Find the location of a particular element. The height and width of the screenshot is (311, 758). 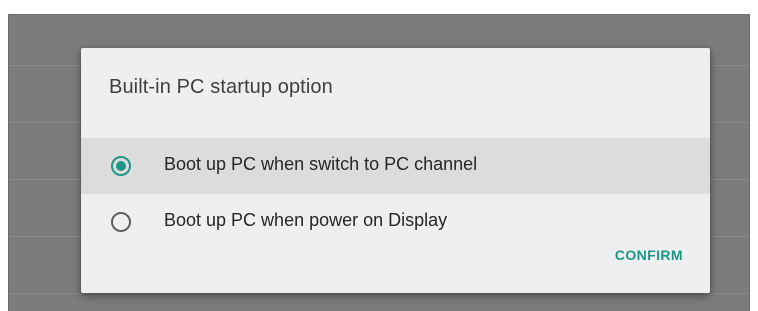

dialog-title: Built-in PC startup option is located at coordinates (221, 87).